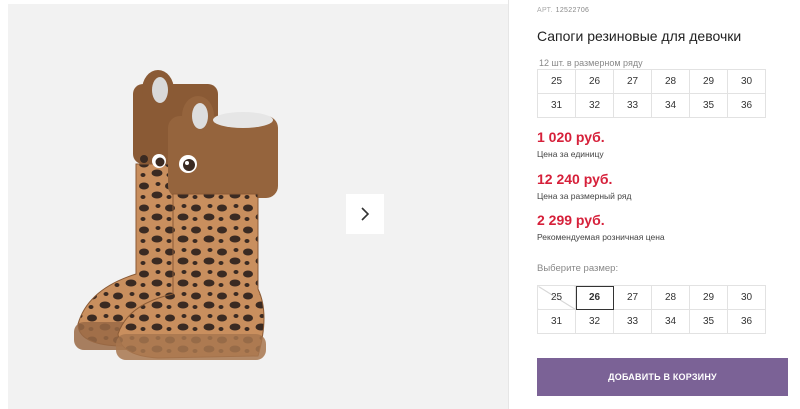 This screenshot has height=409, width=800. Describe the element at coordinates (670, 321) in the screenshot. I see `size-option: 34` at that location.